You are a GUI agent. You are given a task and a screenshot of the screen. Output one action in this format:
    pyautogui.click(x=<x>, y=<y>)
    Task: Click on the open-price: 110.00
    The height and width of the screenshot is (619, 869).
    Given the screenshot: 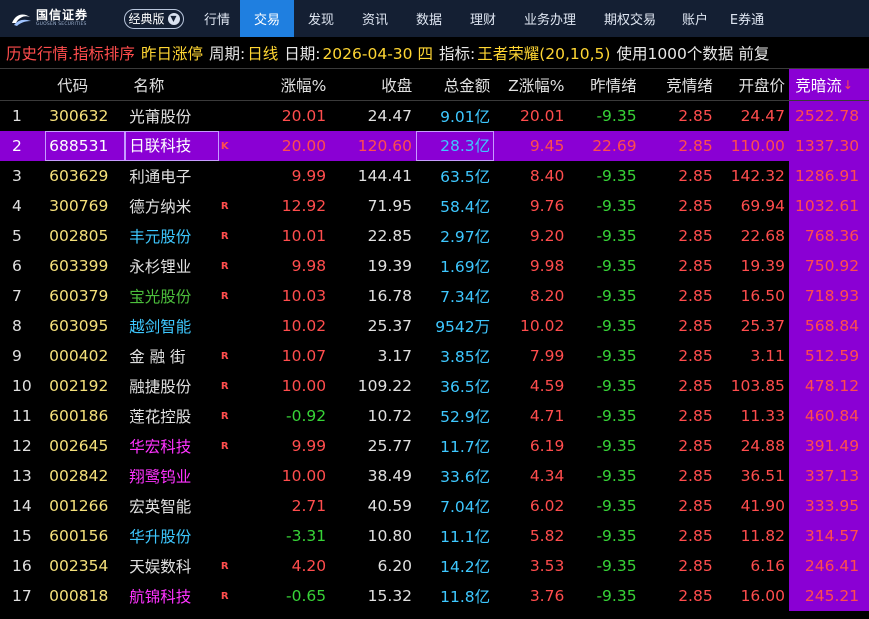 What is the action you would take?
    pyautogui.click(x=757, y=146)
    